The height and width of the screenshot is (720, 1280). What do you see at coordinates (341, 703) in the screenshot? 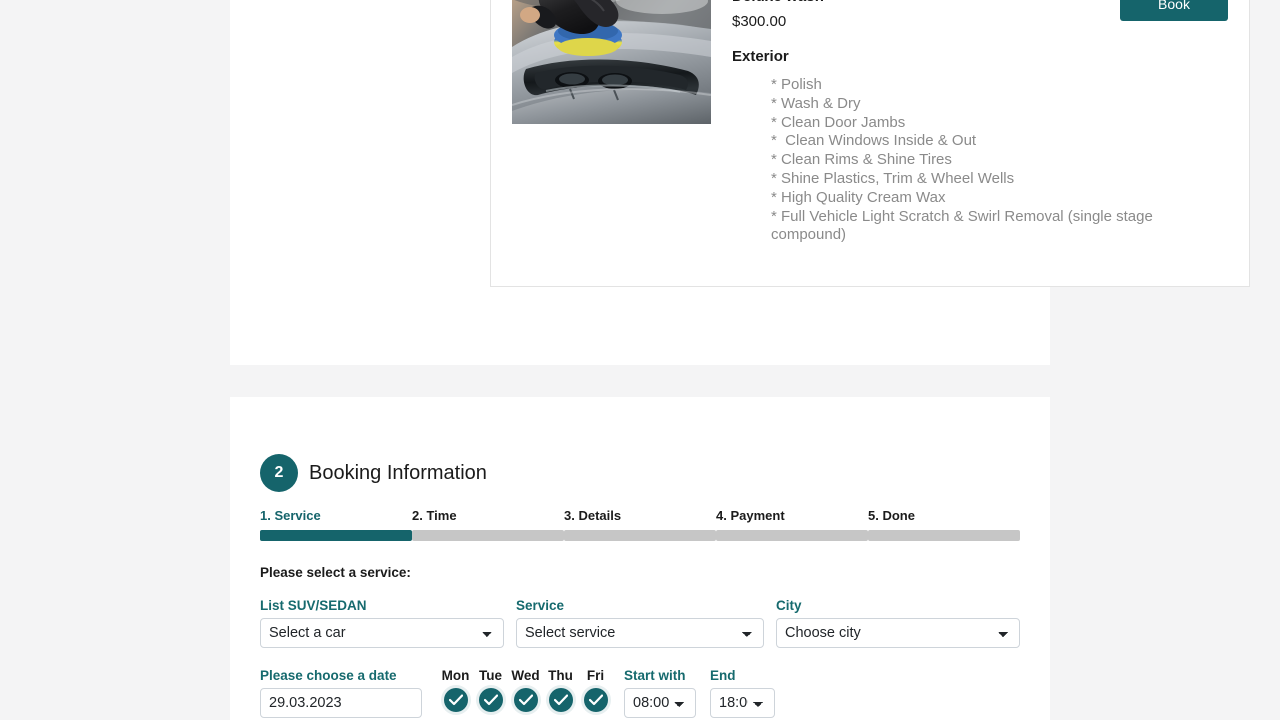
I see `date-input` at bounding box center [341, 703].